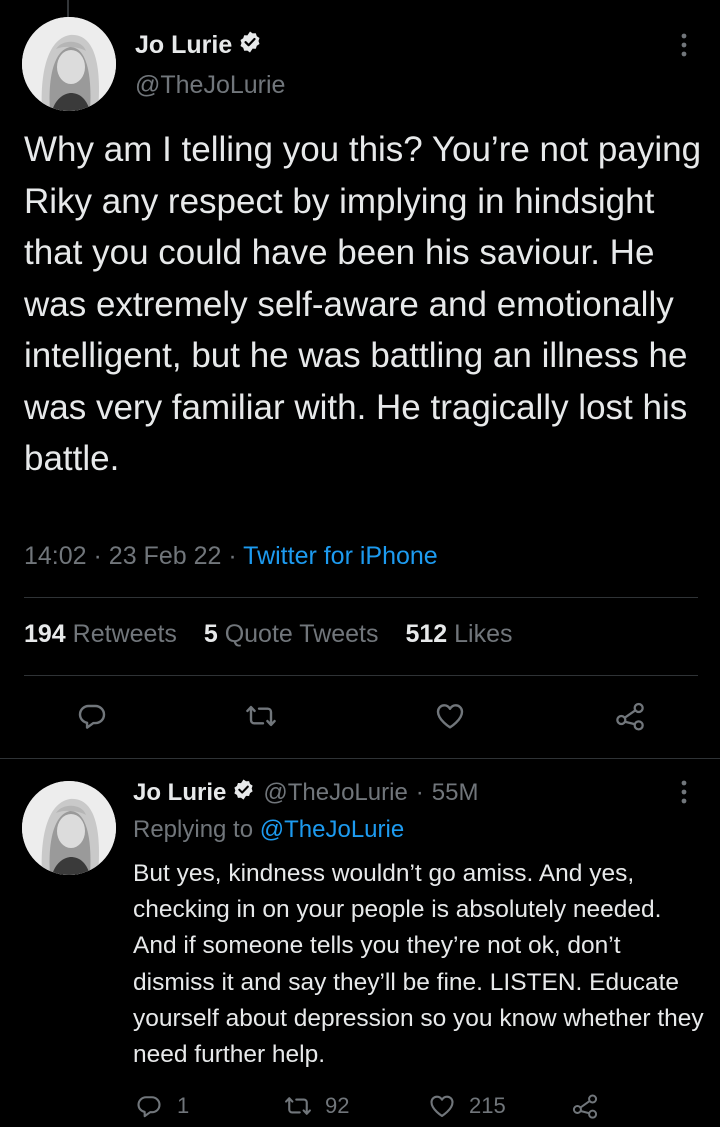  I want to click on reply-age: 55M, so click(455, 793).